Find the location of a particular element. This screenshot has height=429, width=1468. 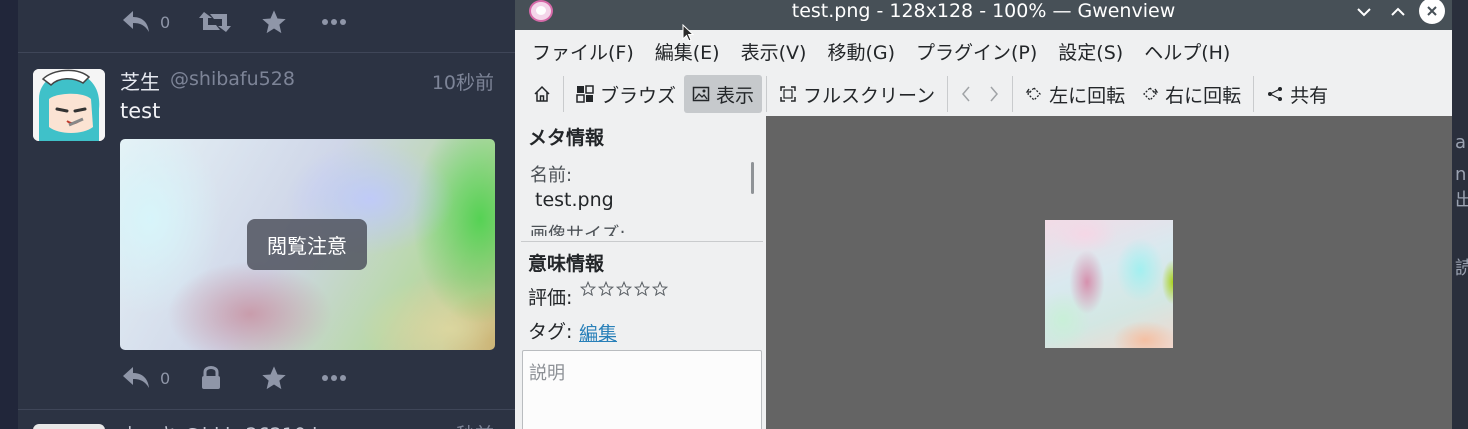

chevron-down-icon is located at coordinates (1364, 12).